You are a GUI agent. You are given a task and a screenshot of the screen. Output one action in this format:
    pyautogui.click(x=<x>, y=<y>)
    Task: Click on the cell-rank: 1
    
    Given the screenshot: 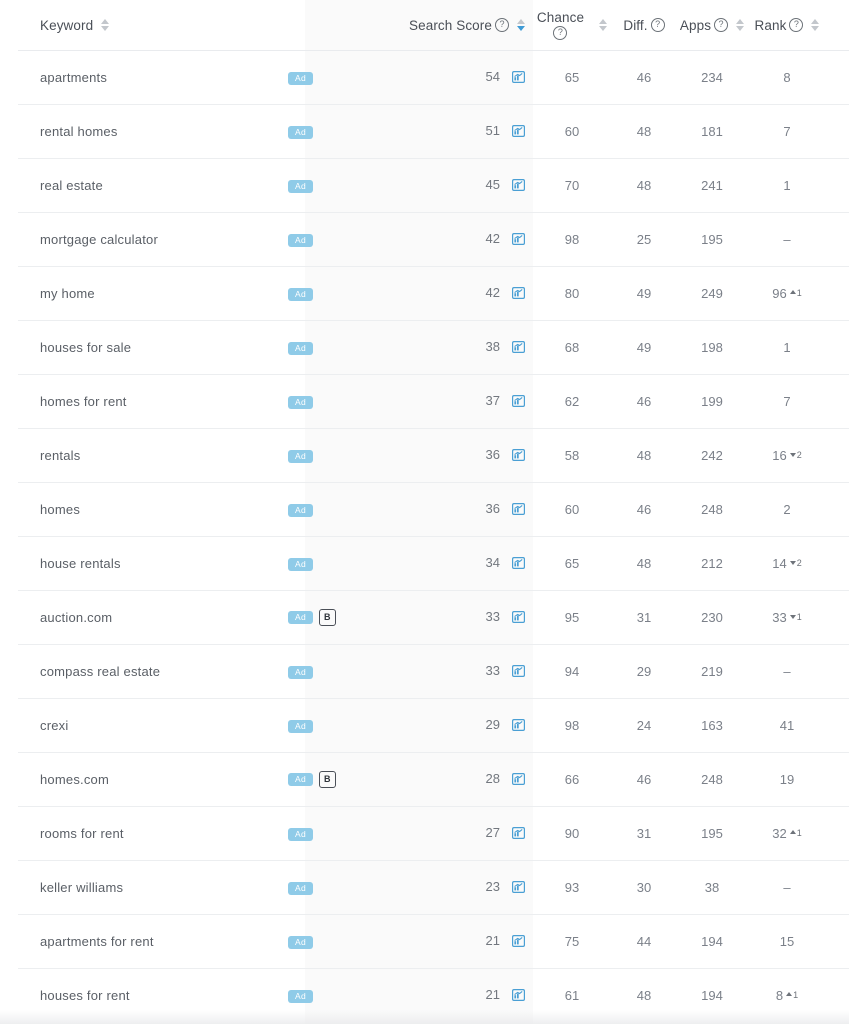 What is the action you would take?
    pyautogui.click(x=787, y=347)
    